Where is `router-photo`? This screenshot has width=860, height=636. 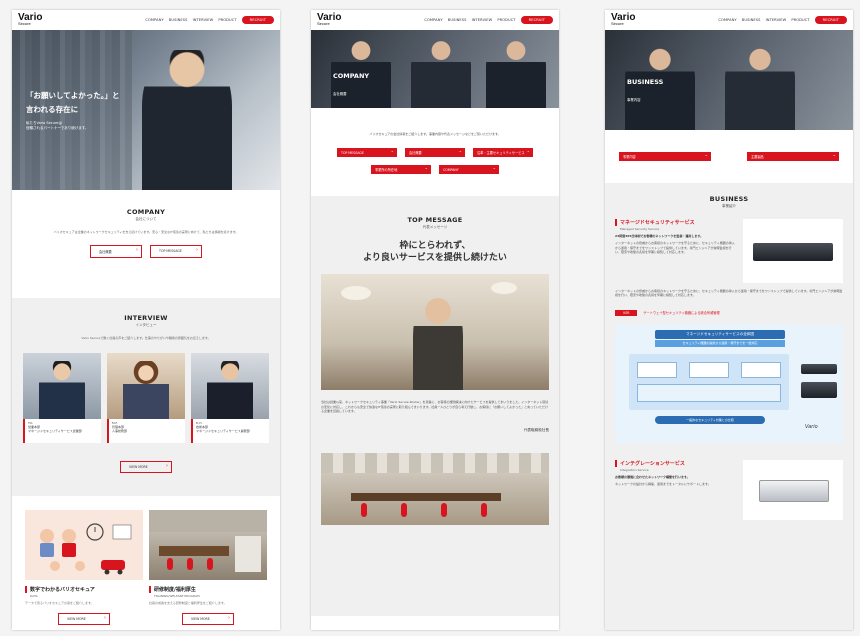
router-photo is located at coordinates (793, 251).